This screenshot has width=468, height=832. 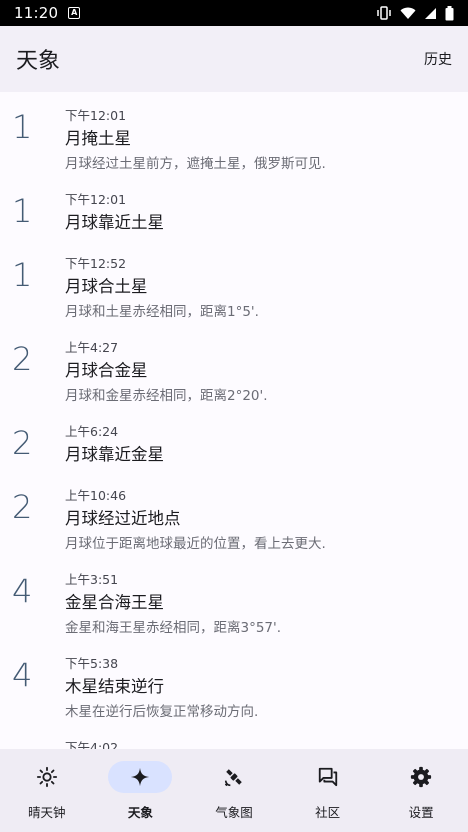 I want to click on nav-item-celestial-events: 天象, so click(x=141, y=790).